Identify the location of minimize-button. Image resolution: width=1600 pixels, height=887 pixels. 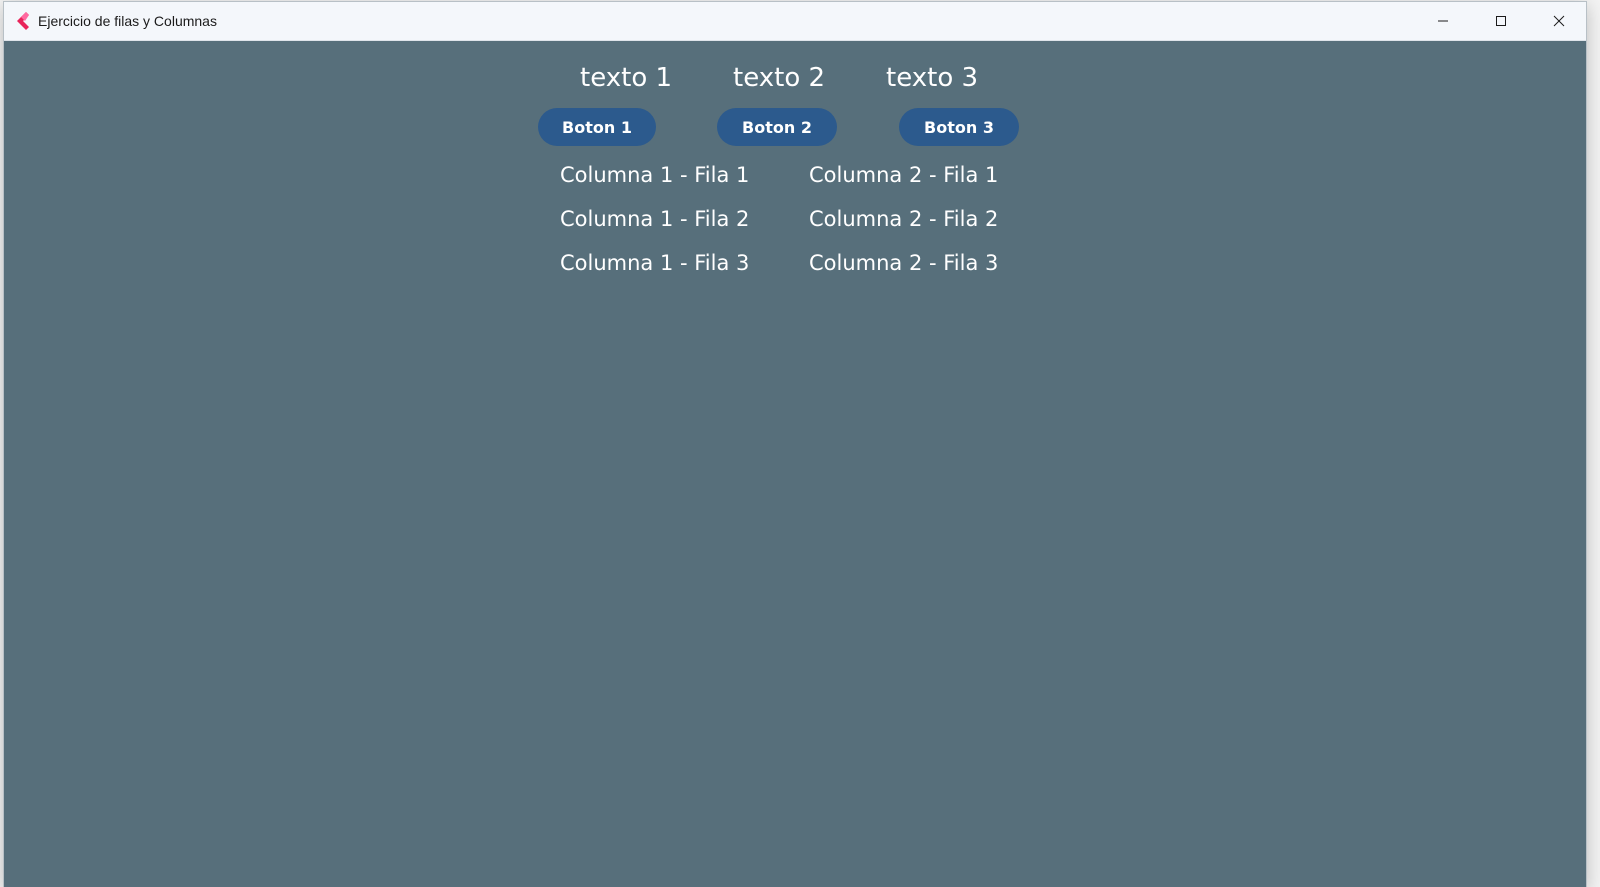
(1443, 21).